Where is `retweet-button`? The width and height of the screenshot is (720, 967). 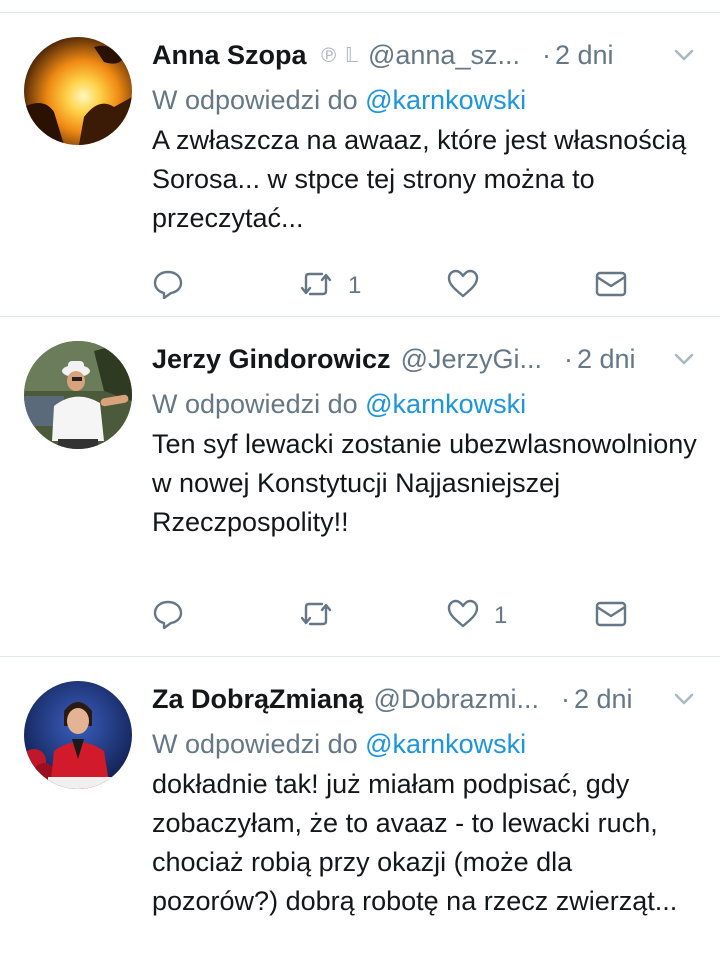
retweet-button is located at coordinates (323, 616).